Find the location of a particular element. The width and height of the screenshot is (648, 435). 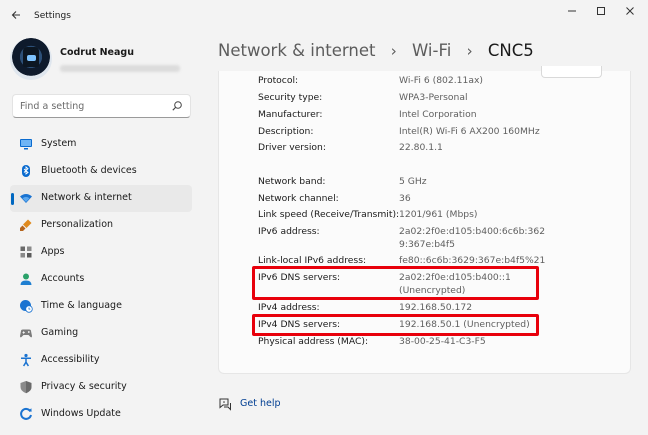

maximize-icon is located at coordinates (601, 11).